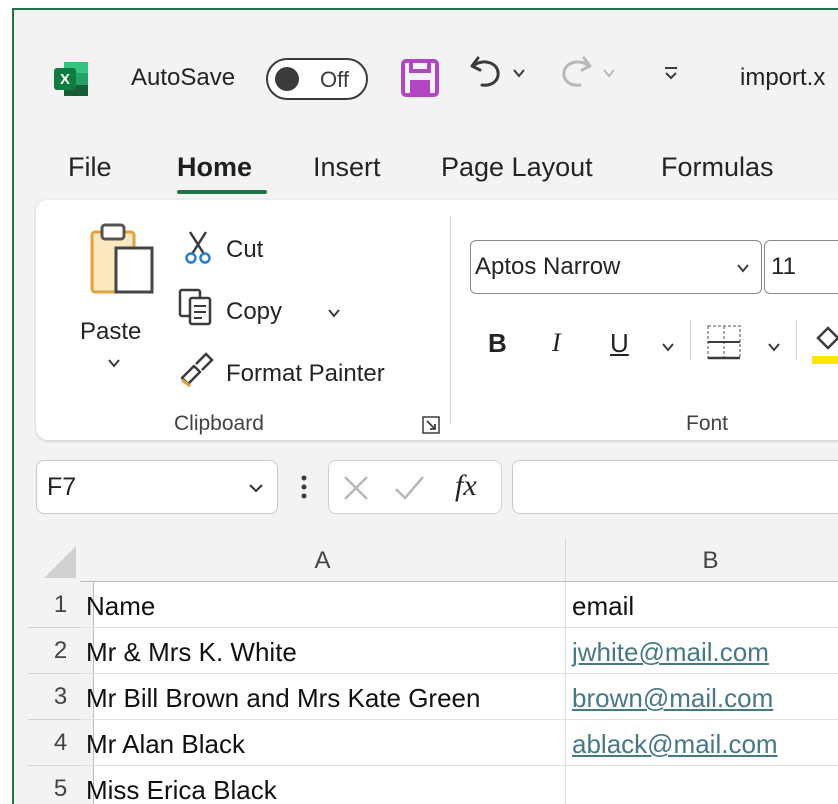 The image size is (838, 804). What do you see at coordinates (304, 489) in the screenshot?
I see `more-options-icon` at bounding box center [304, 489].